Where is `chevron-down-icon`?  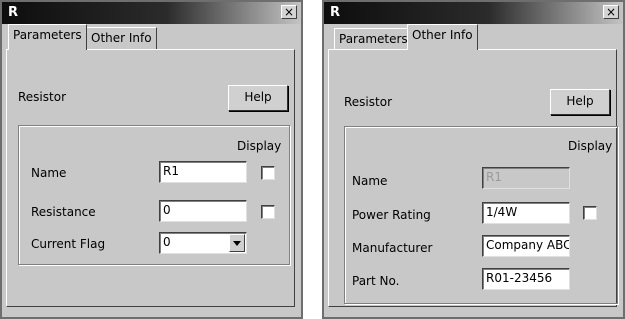 chevron-down-icon is located at coordinates (237, 243).